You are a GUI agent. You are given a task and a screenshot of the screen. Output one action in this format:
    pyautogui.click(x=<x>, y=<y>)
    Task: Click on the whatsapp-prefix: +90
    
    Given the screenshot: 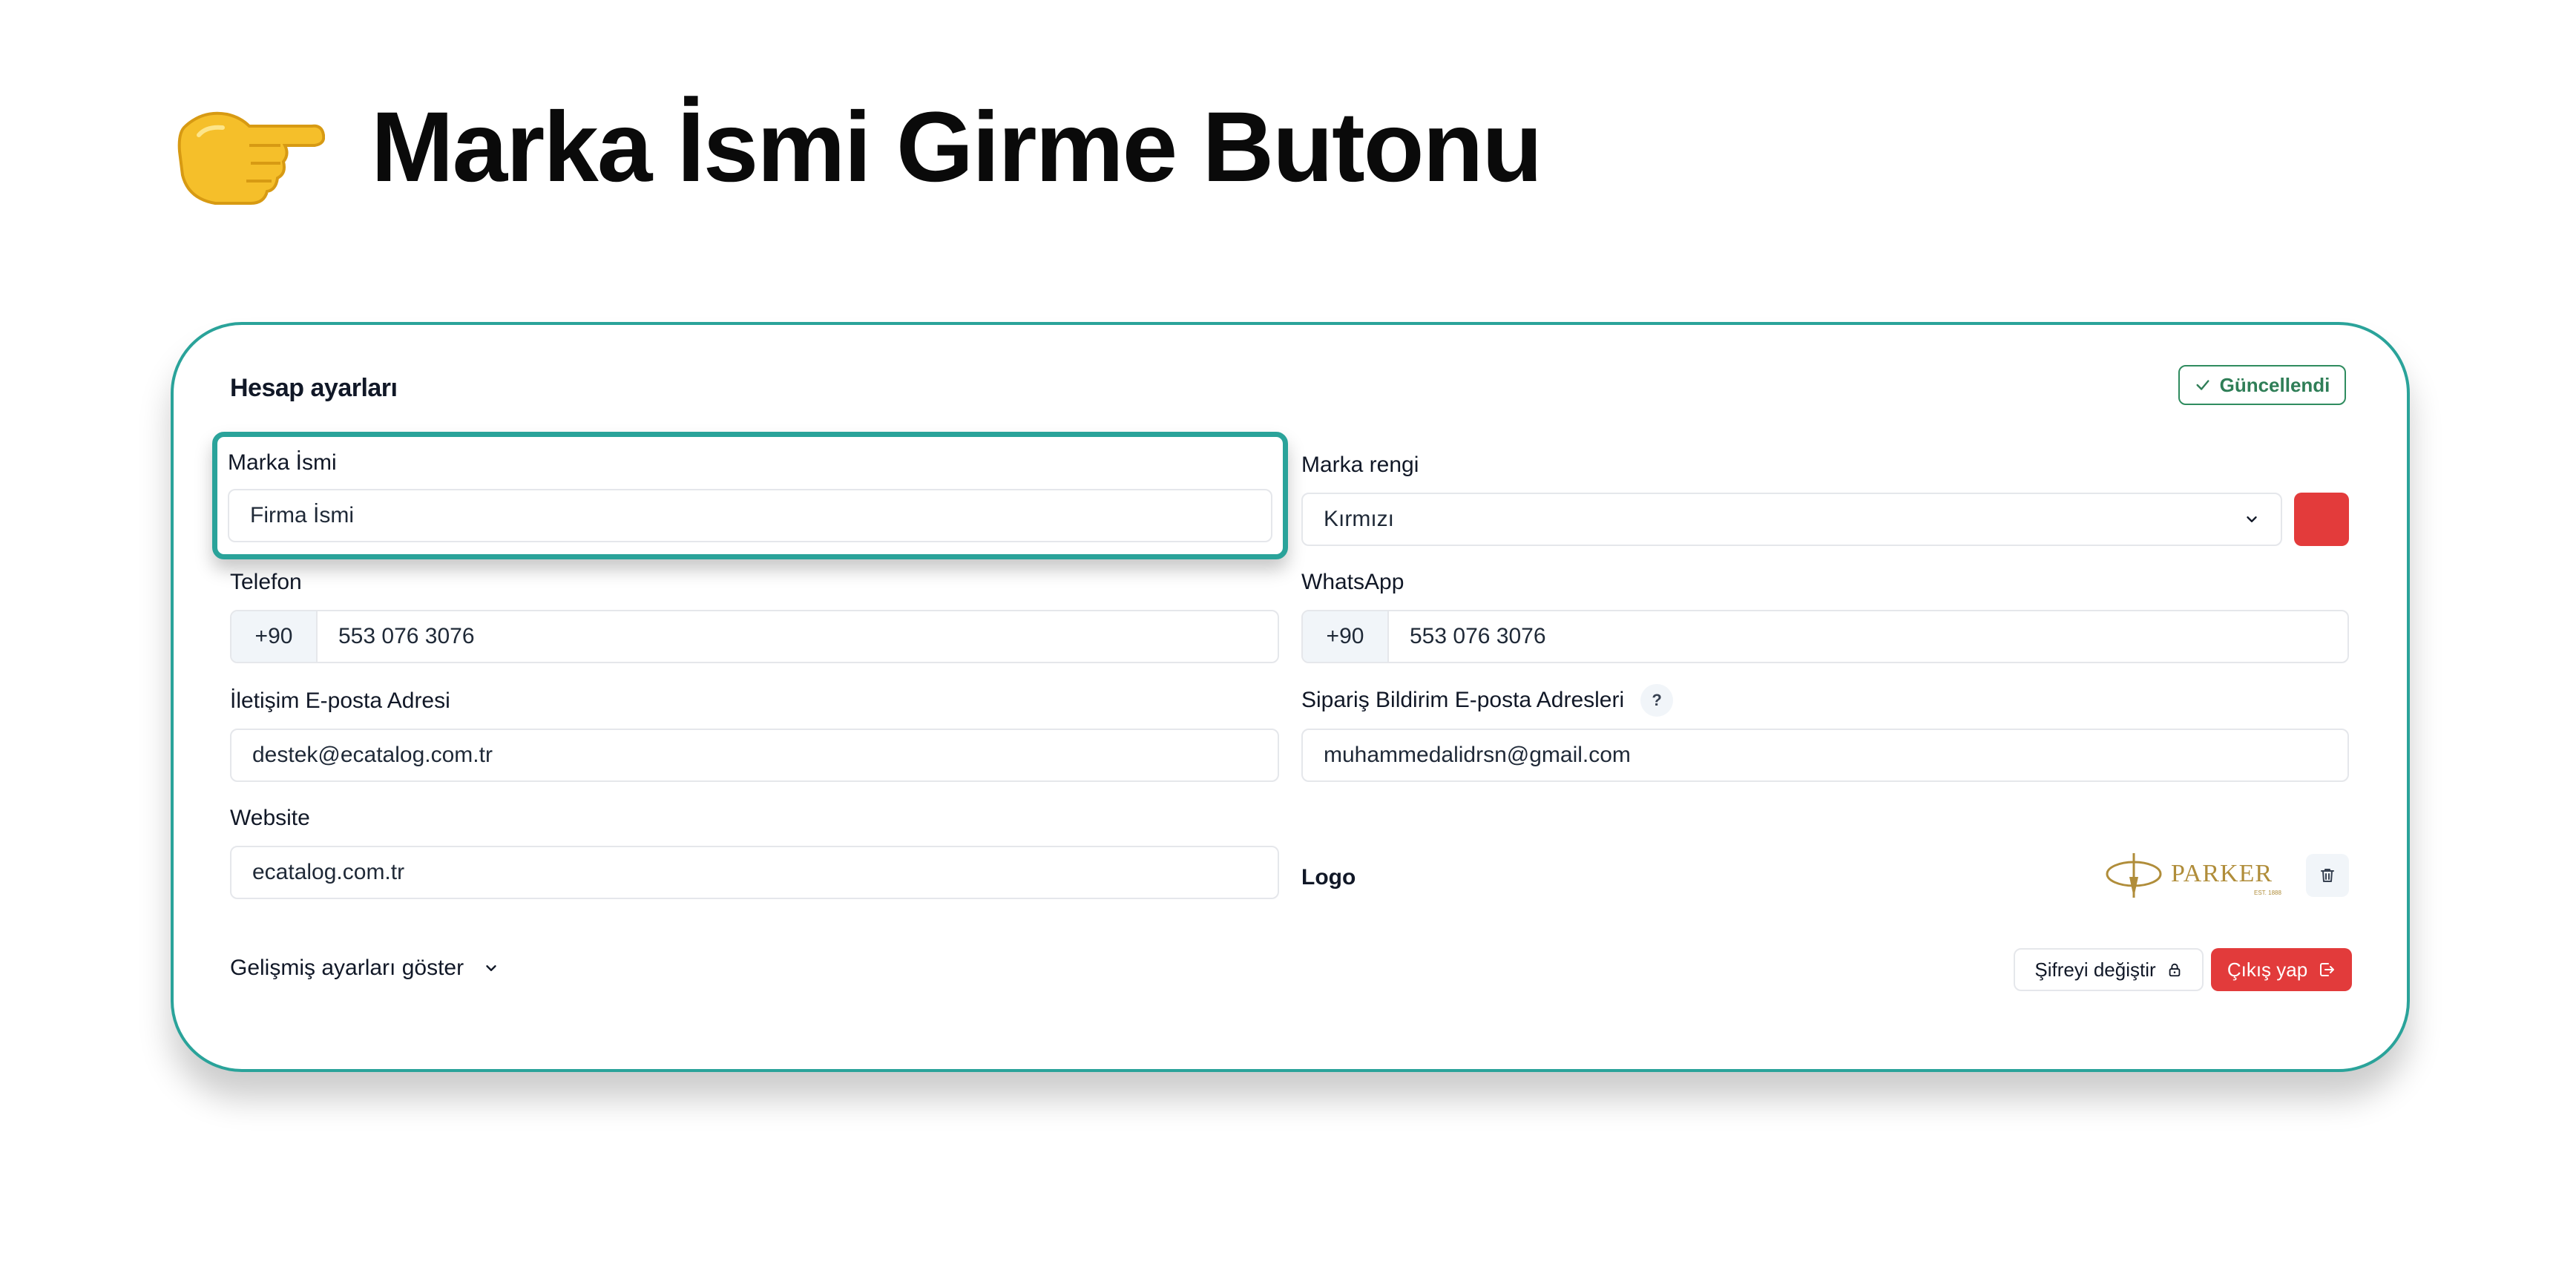 What is the action you would take?
    pyautogui.click(x=1346, y=636)
    